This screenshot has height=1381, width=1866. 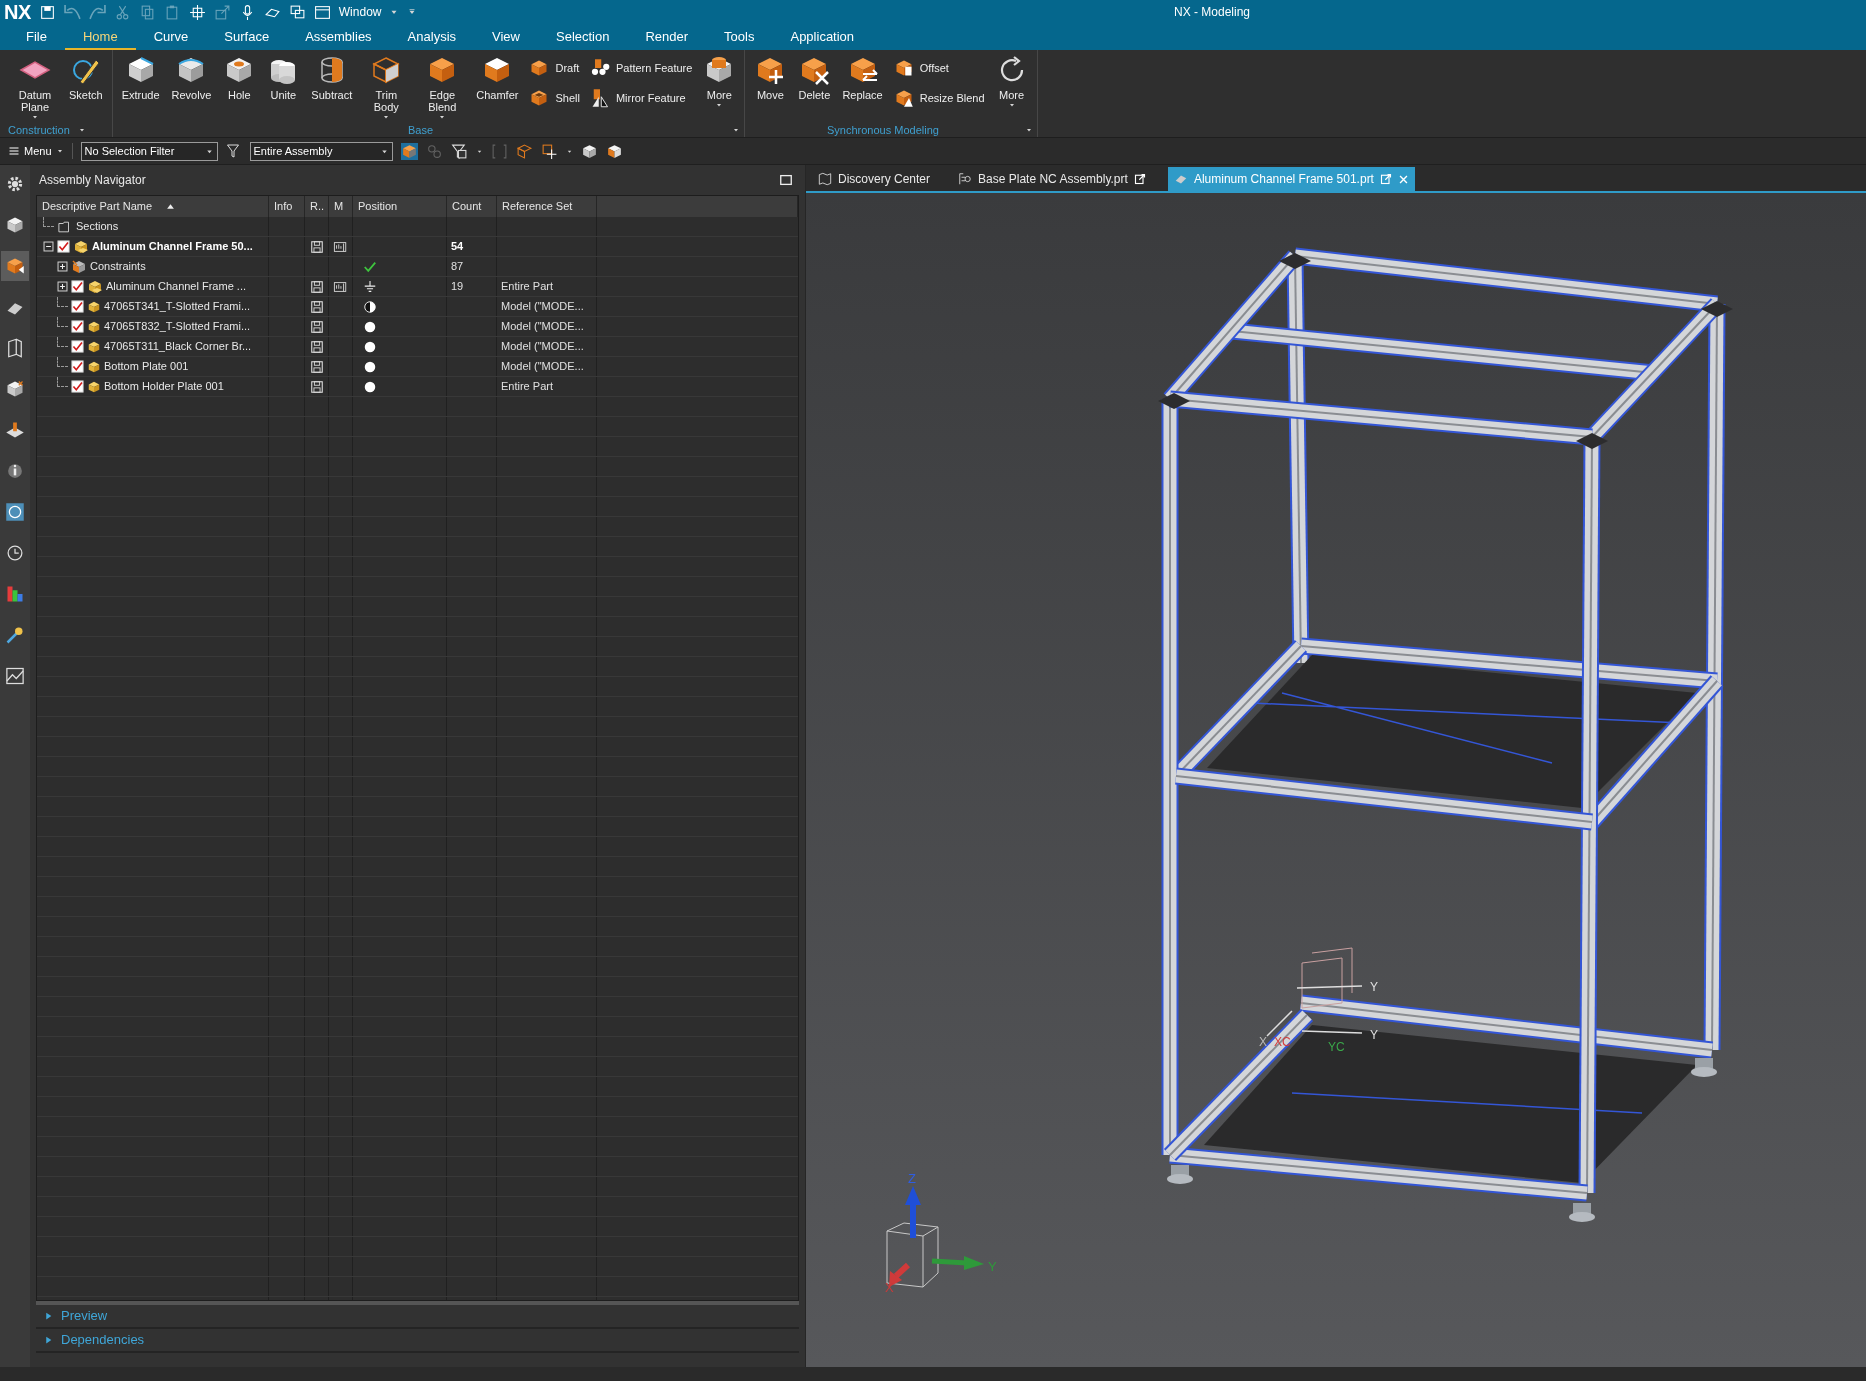 What do you see at coordinates (197, 12) in the screenshot?
I see `target-icon` at bounding box center [197, 12].